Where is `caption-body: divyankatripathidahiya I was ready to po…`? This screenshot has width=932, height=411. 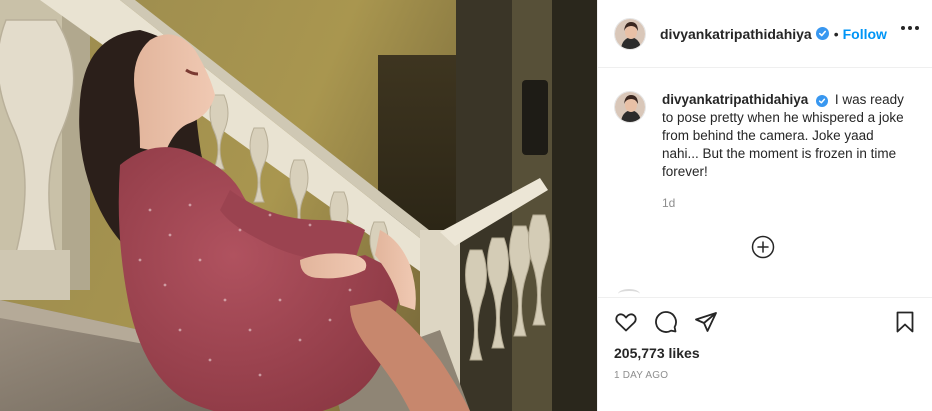 caption-body: divyankatripathidahiya I was ready to po… is located at coordinates (788, 136).